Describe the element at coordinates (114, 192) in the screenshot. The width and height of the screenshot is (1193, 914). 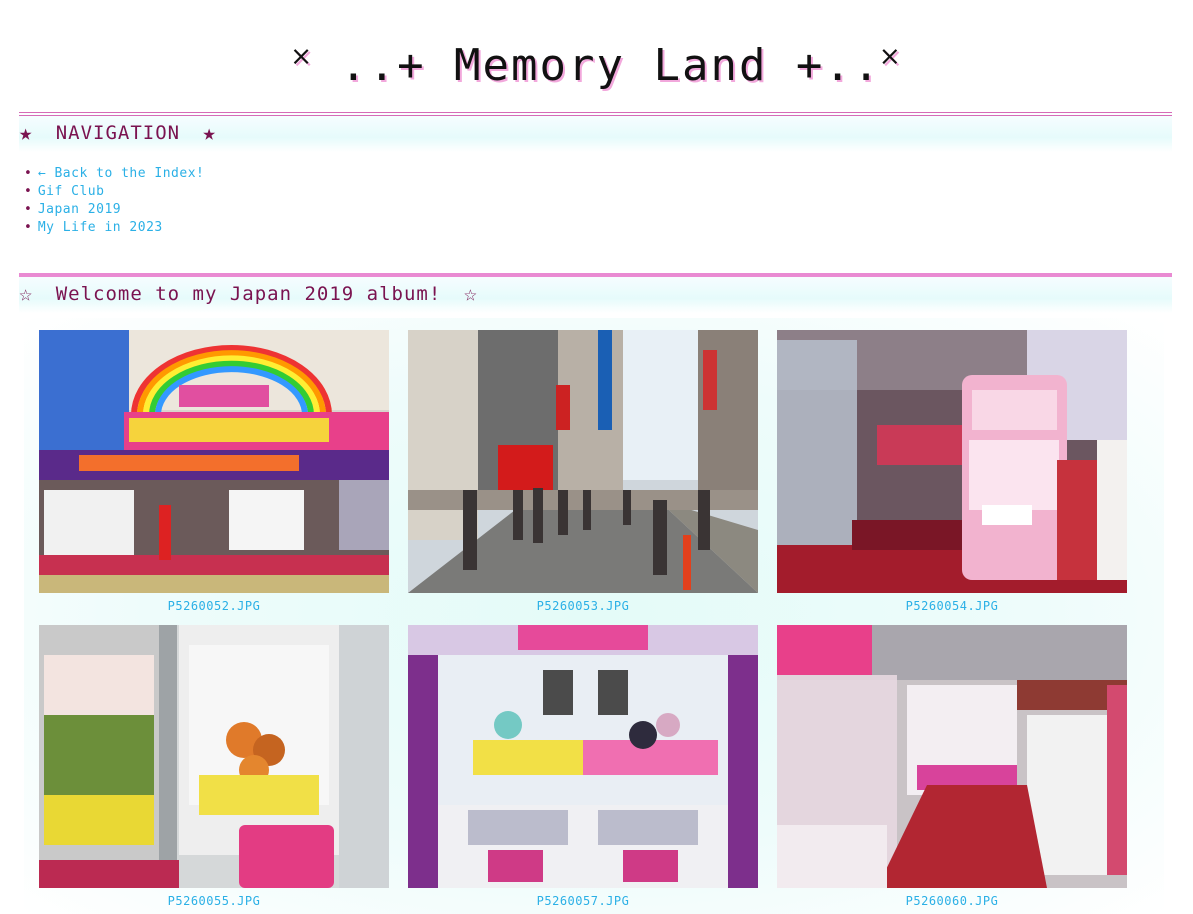
I see `nav-item-gif-club: Gif Club` at that location.